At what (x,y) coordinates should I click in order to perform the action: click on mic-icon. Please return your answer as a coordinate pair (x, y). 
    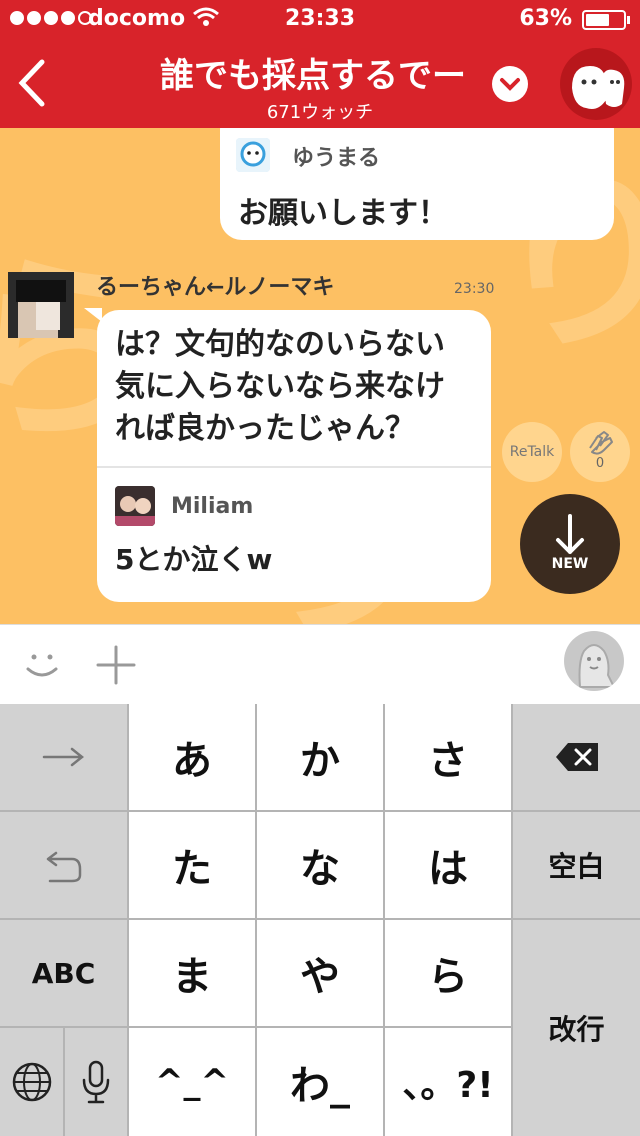
    Looking at the image, I should click on (96, 1082).